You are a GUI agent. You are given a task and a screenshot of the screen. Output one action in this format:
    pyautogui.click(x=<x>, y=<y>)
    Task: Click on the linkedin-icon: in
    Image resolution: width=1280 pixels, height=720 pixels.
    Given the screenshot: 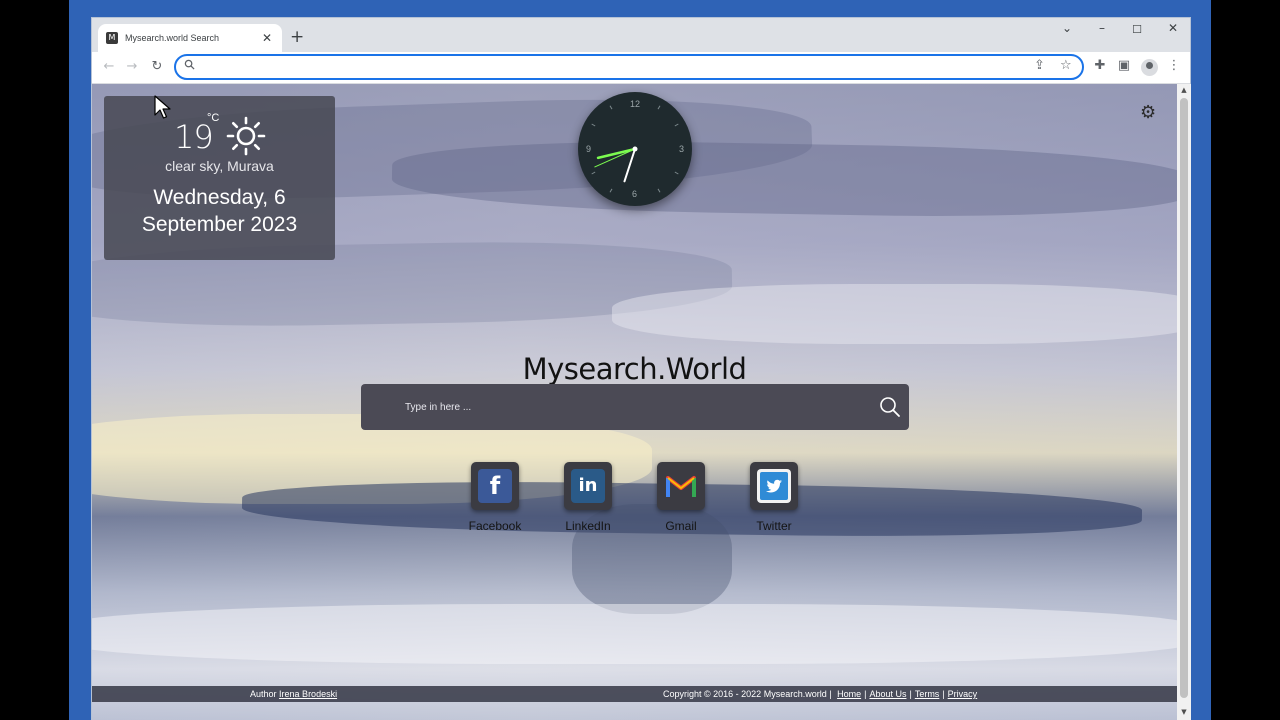 What is the action you would take?
    pyautogui.click(x=588, y=486)
    